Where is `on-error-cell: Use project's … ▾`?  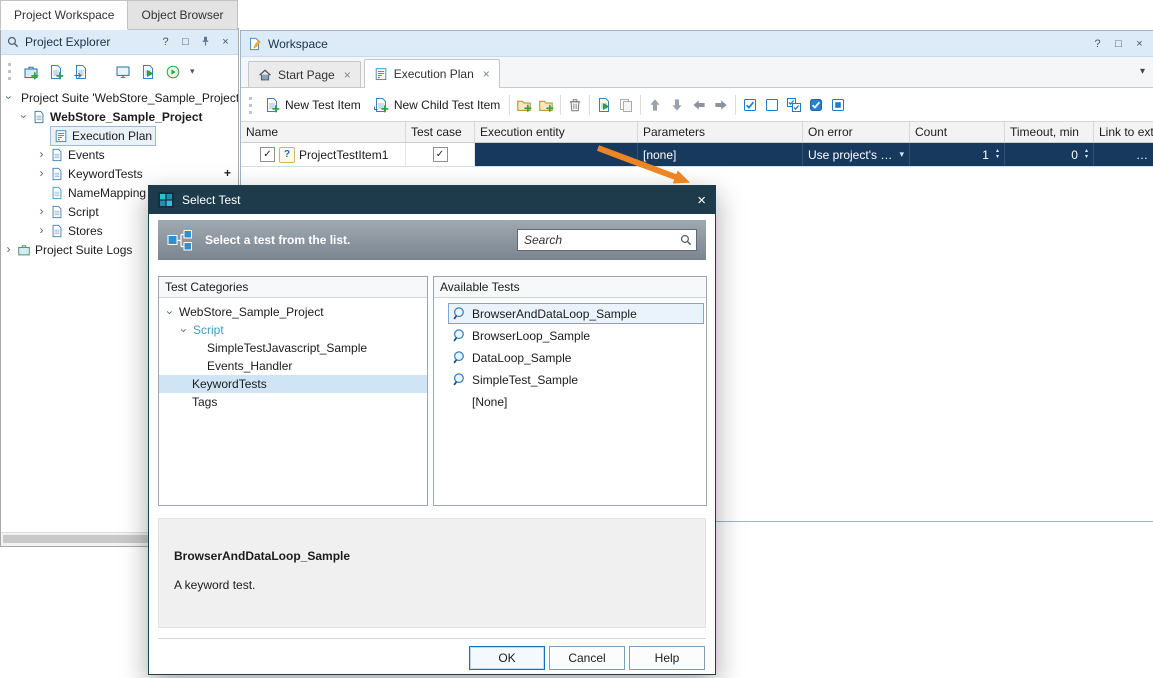 on-error-cell: Use project's … ▾ is located at coordinates (856, 154).